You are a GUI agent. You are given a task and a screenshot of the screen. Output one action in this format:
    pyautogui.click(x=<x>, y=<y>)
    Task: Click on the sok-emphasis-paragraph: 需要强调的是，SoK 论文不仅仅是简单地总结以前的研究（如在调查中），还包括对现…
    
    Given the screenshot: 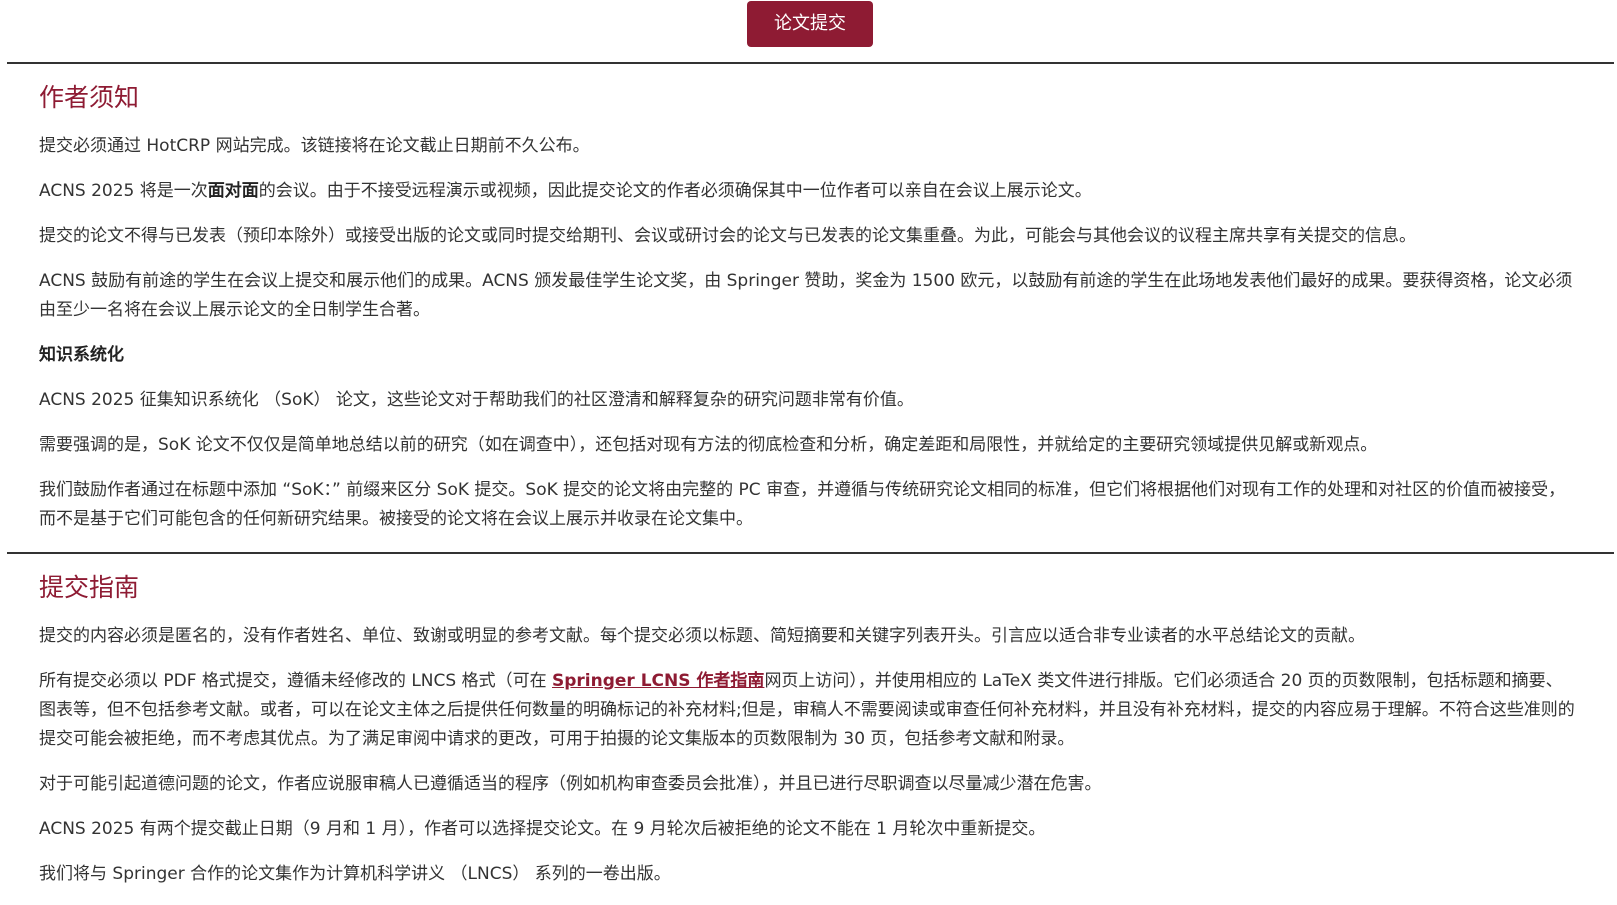 What is the action you would take?
    pyautogui.click(x=708, y=445)
    